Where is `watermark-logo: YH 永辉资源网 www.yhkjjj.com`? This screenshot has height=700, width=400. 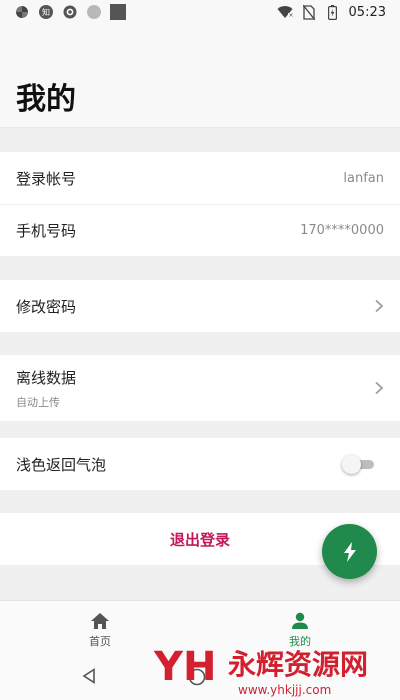 watermark-logo: YH 永辉资源网 www.yhkjjj.com is located at coordinates (260, 670).